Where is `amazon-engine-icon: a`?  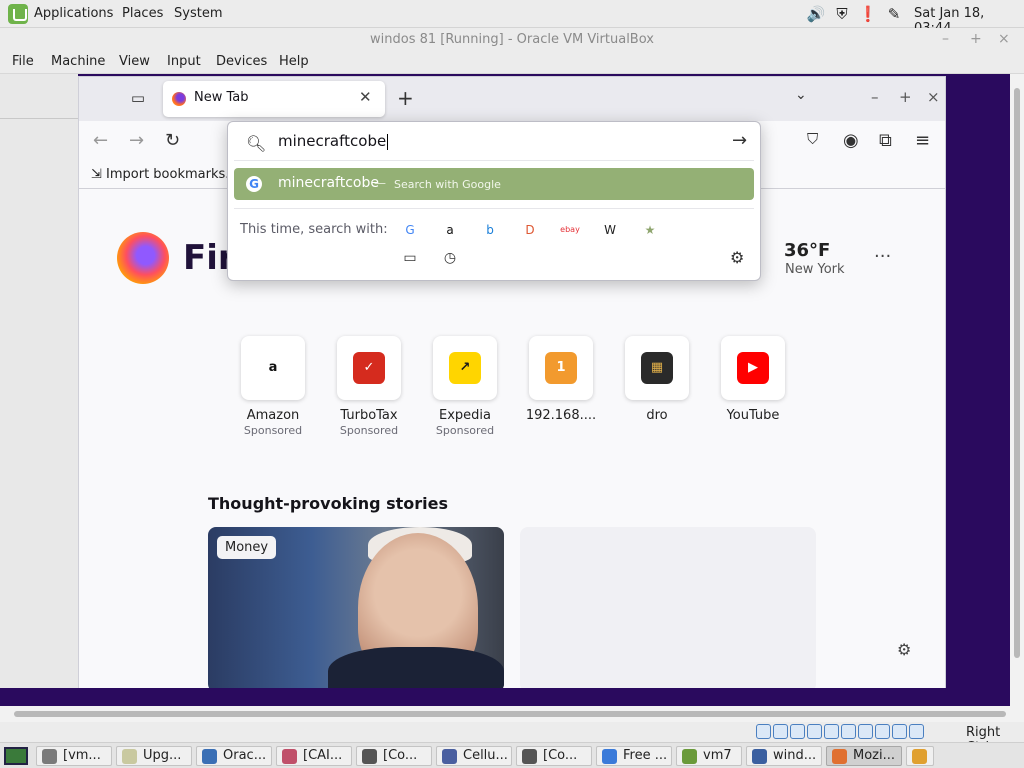 amazon-engine-icon: a is located at coordinates (450, 230).